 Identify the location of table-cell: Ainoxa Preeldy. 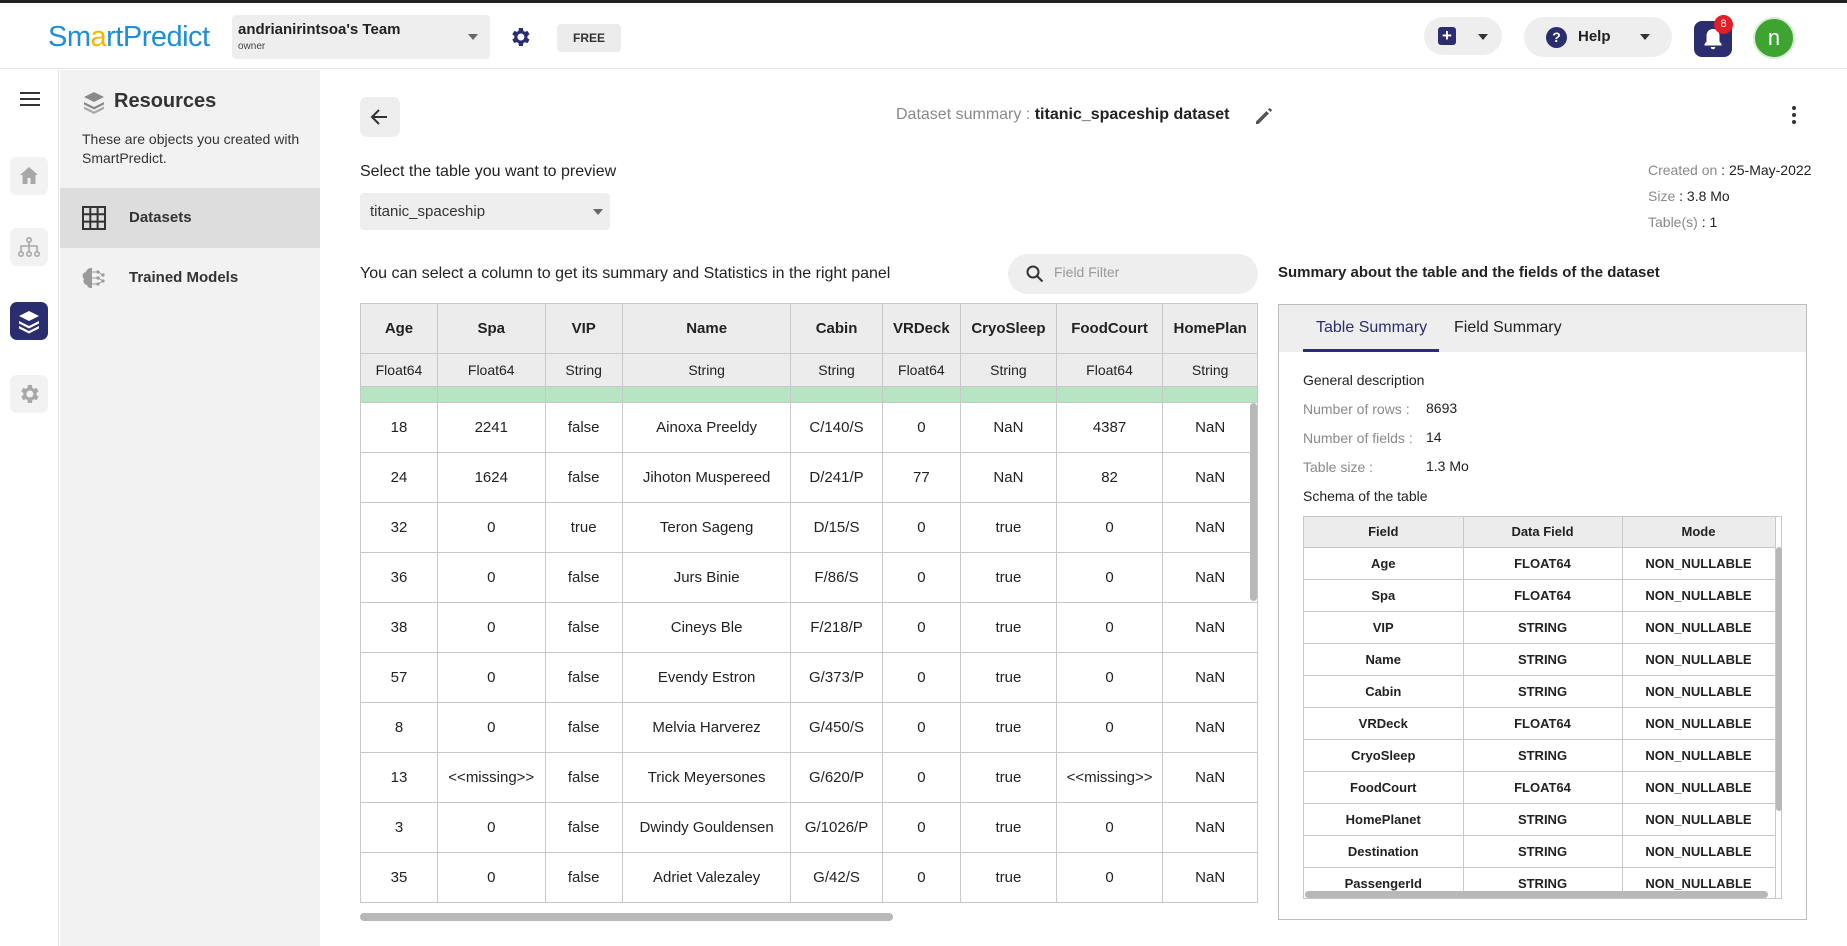
(706, 427).